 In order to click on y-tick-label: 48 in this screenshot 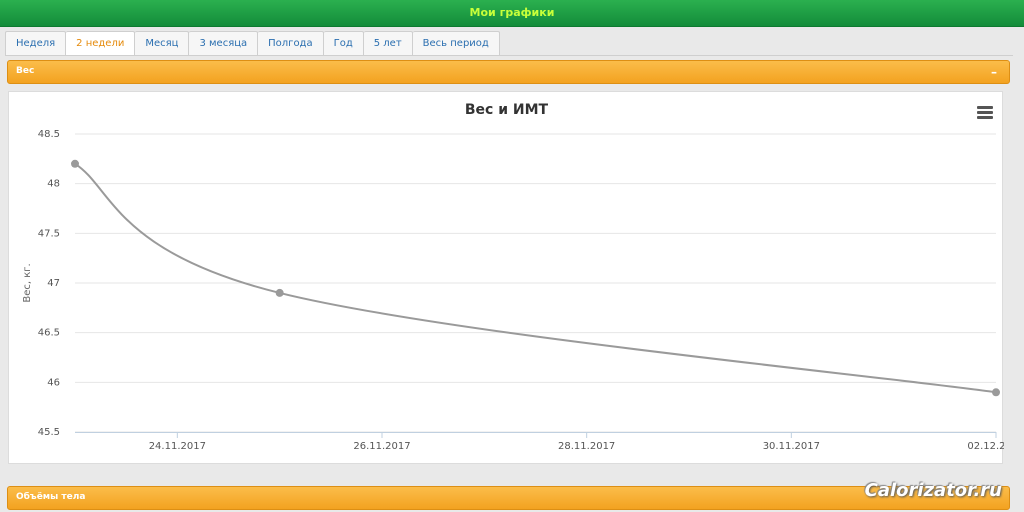, I will do `click(53, 184)`.